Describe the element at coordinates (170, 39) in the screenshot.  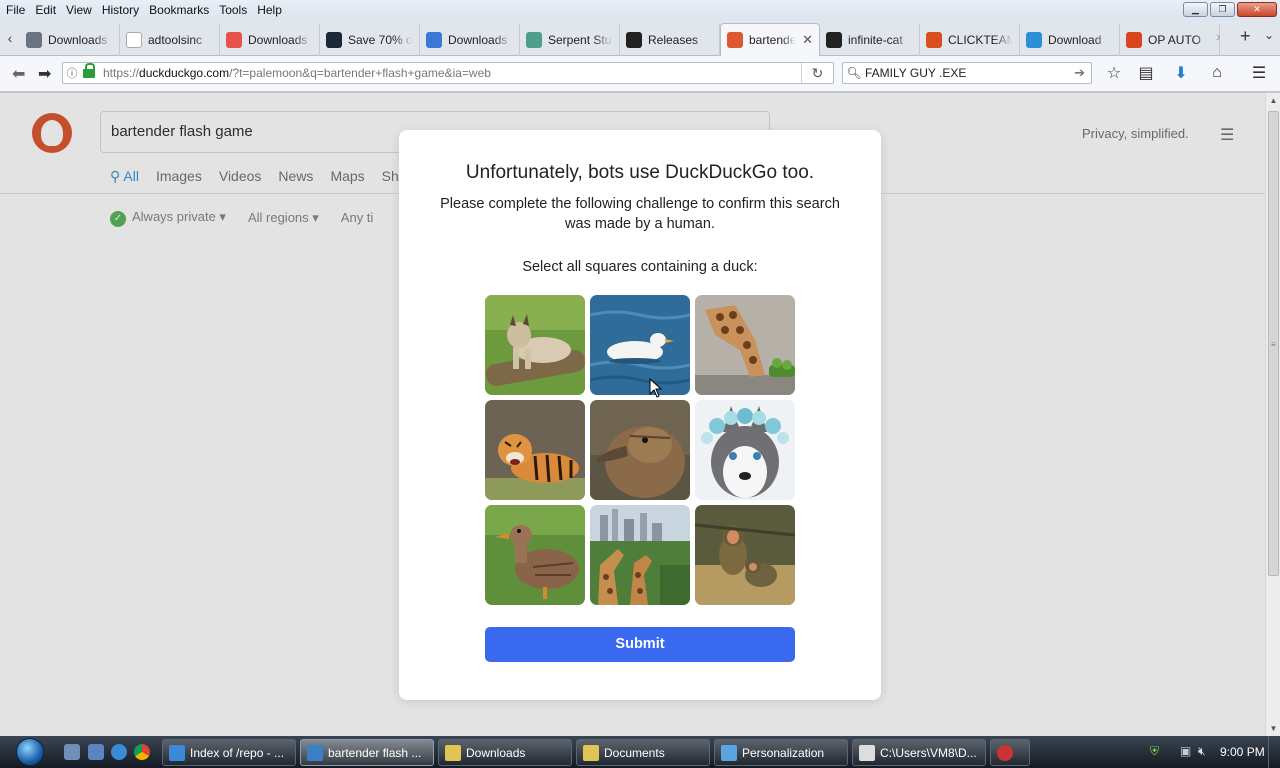
I see `browser-tab: adtoolsinc` at that location.